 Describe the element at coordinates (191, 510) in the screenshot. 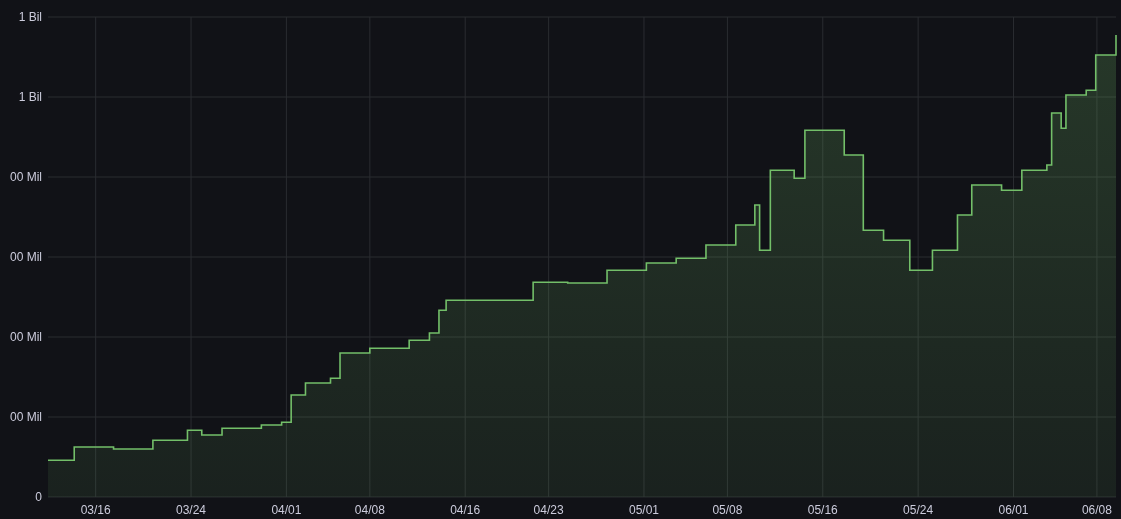

I see `axis-label: 03/24` at that location.